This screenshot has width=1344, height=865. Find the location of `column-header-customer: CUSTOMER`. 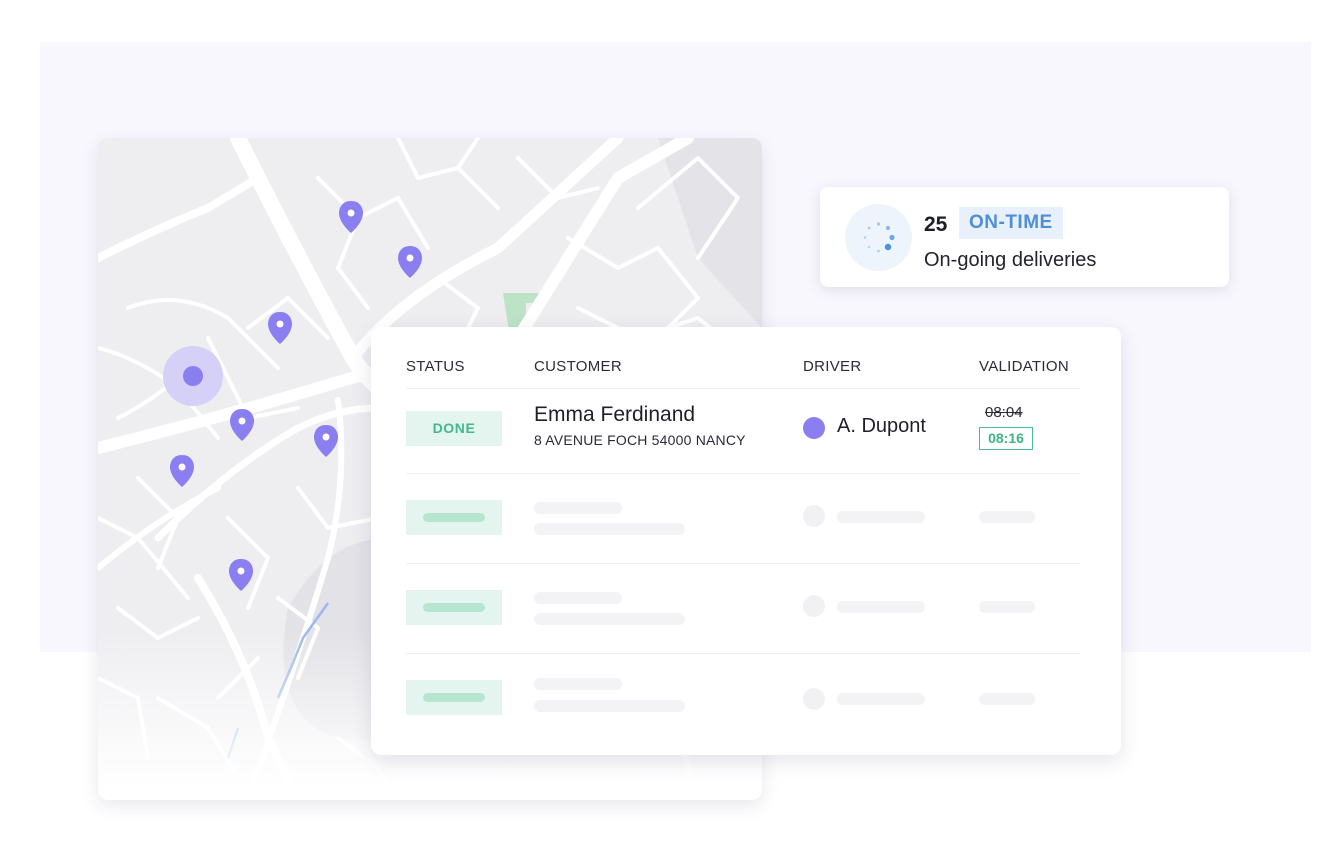

column-header-customer: CUSTOMER is located at coordinates (578, 366).